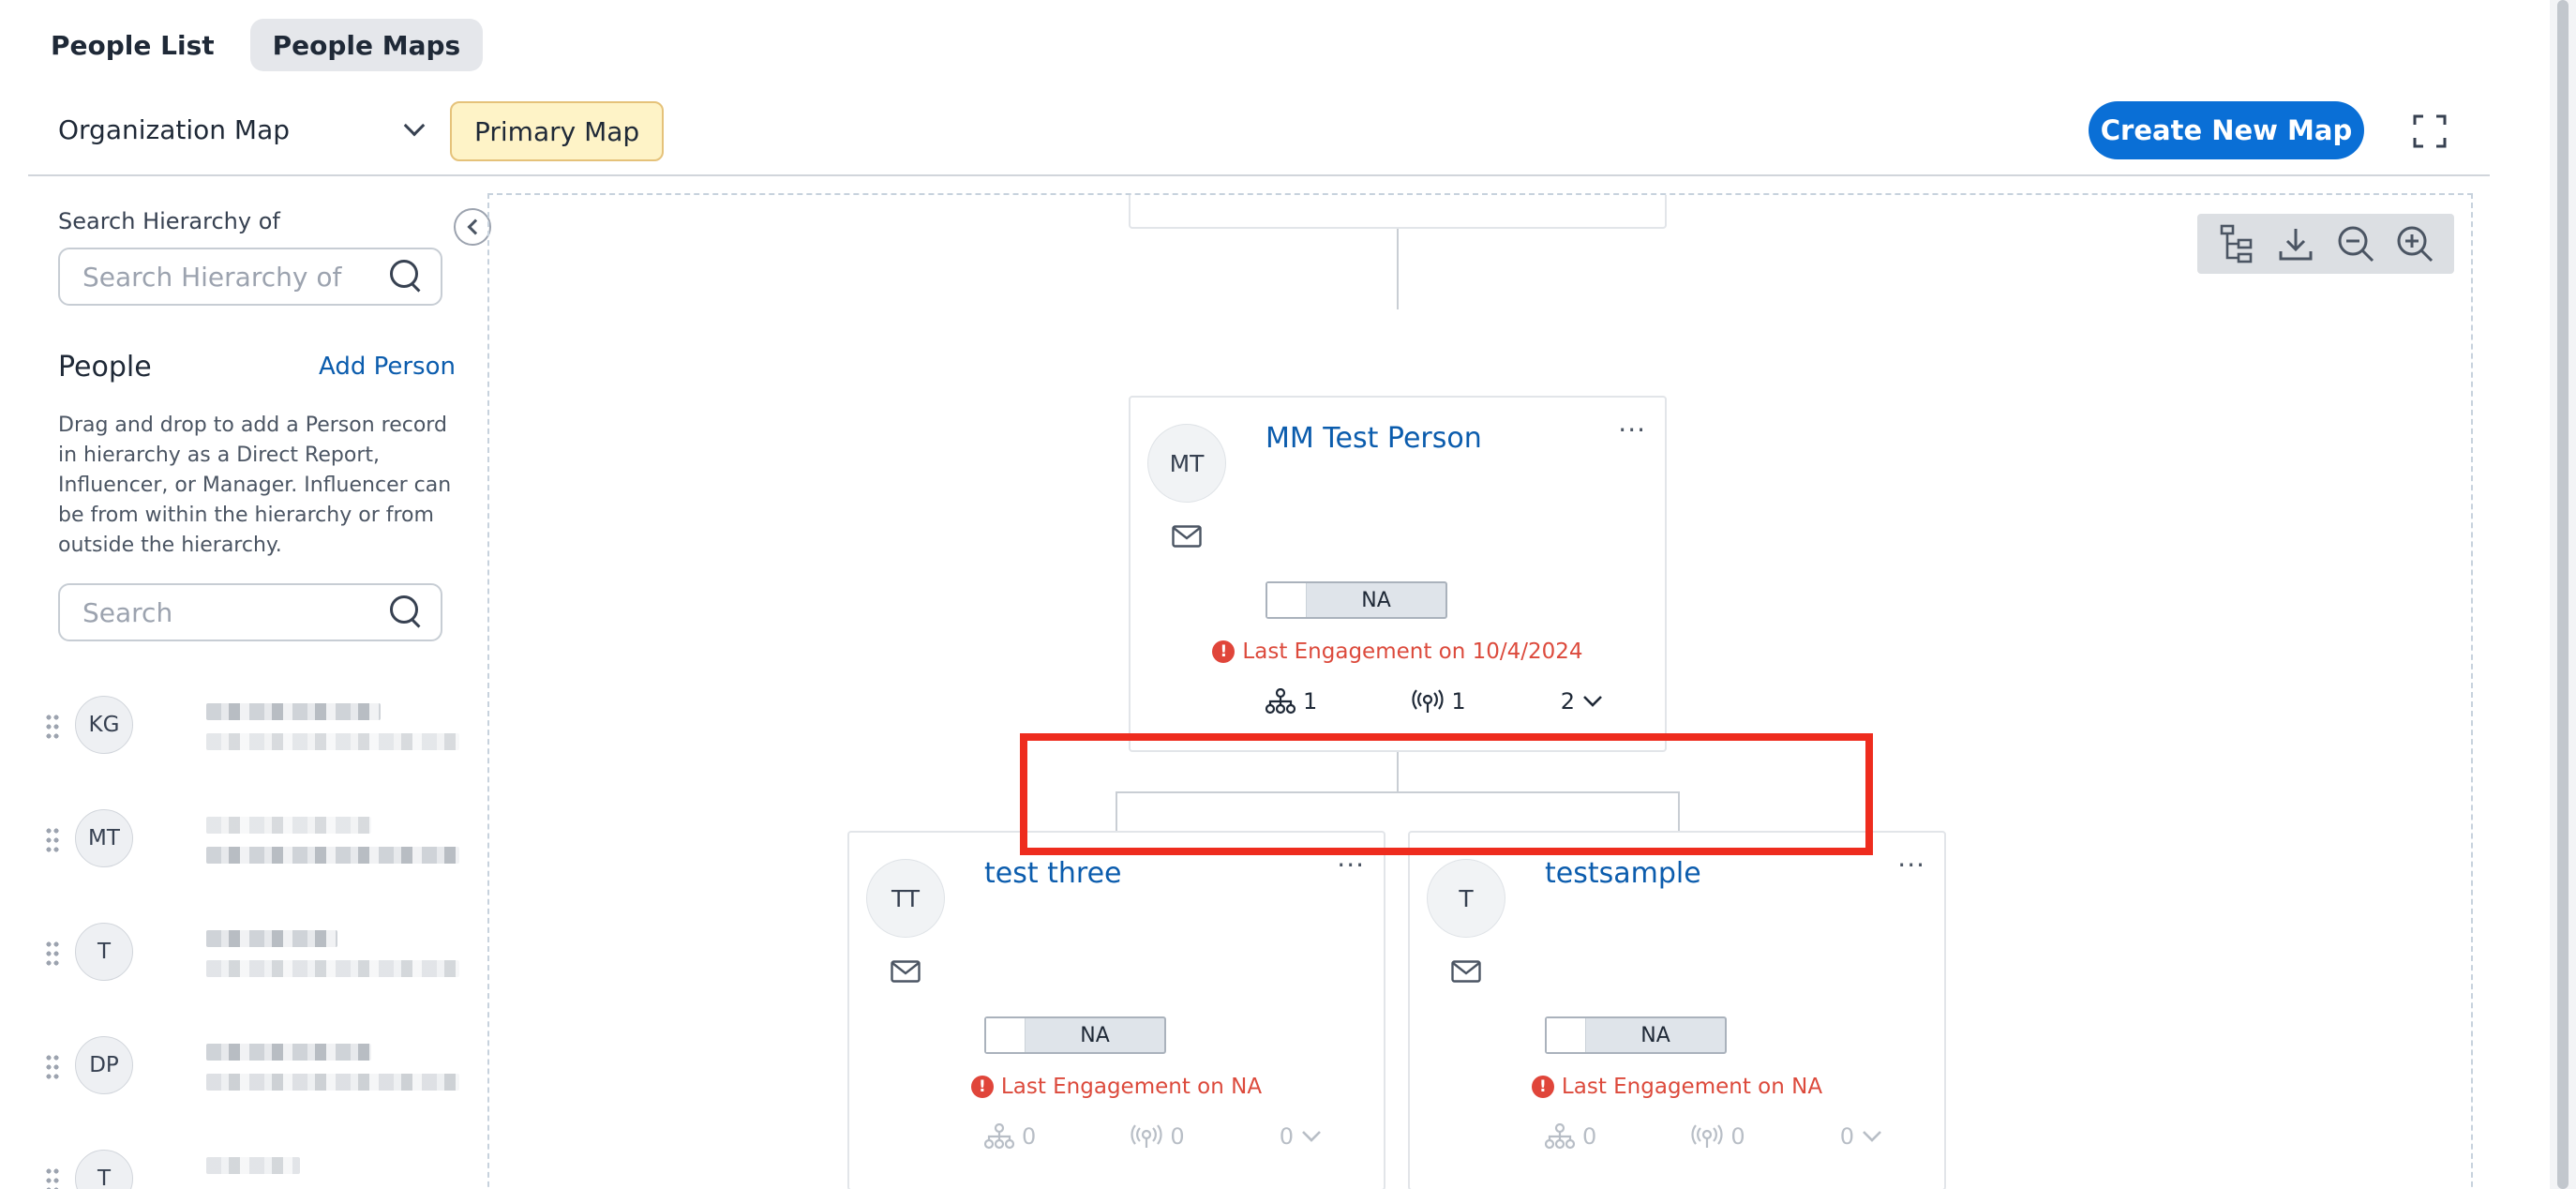 This screenshot has width=2576, height=1189. I want to click on scrollbar-thumb, so click(2563, 594).